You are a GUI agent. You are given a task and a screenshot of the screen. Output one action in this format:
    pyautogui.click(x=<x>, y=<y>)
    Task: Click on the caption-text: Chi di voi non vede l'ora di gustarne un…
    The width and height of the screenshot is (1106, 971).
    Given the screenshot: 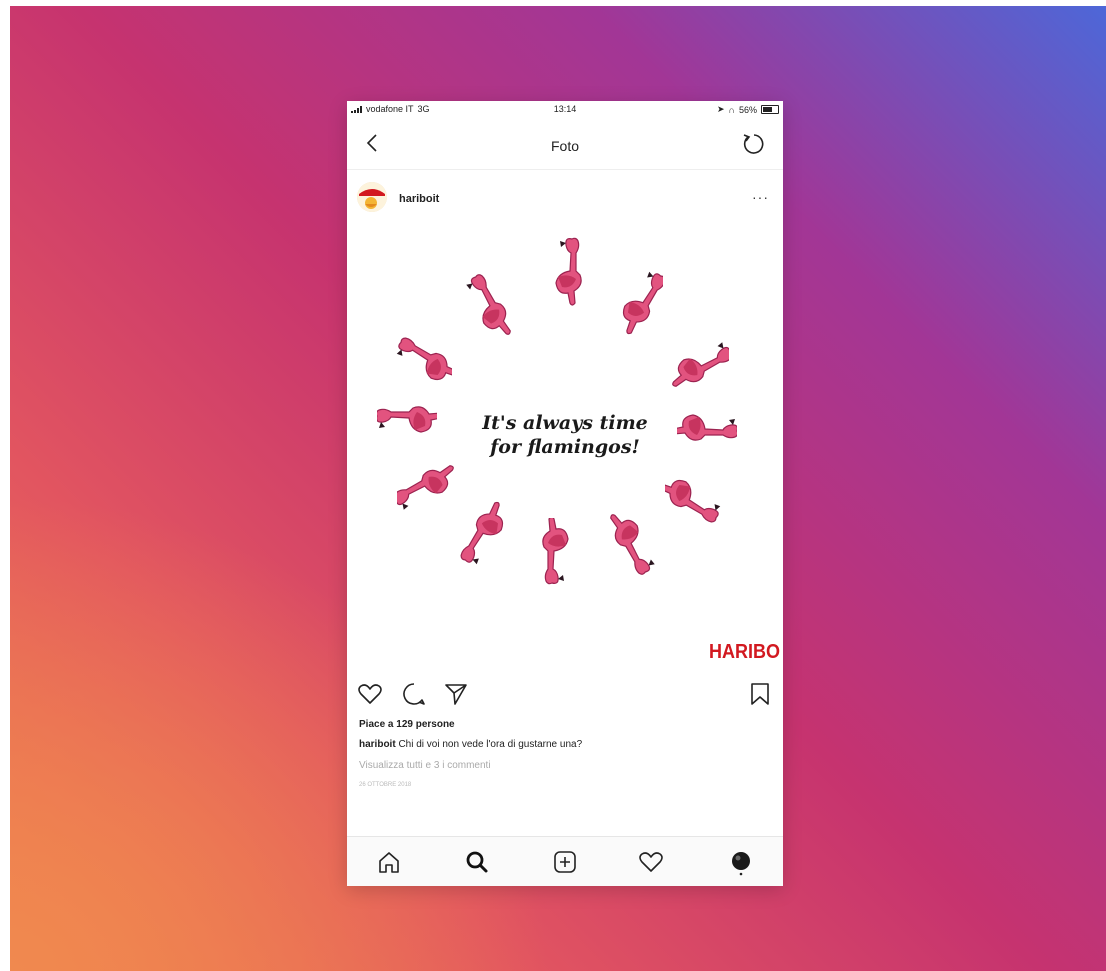 What is the action you would take?
    pyautogui.click(x=489, y=744)
    